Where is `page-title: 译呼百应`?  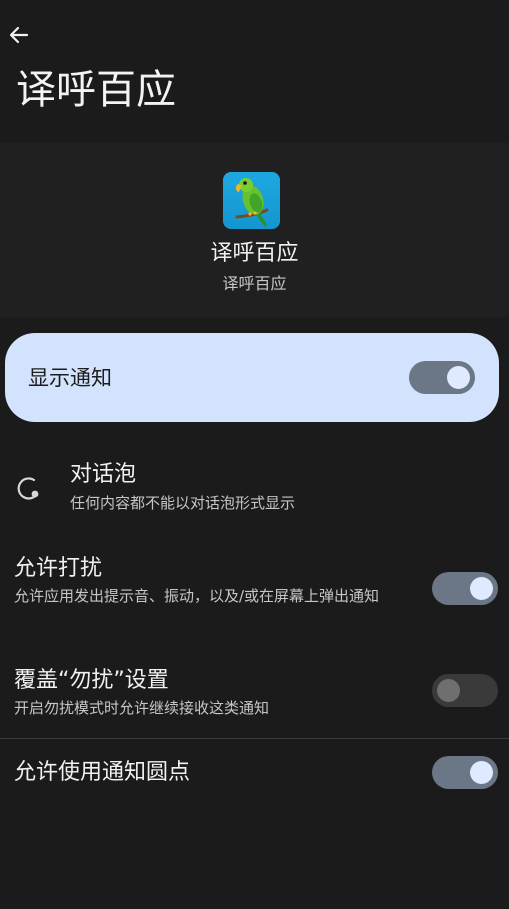 page-title: 译呼百应 is located at coordinates (96, 90).